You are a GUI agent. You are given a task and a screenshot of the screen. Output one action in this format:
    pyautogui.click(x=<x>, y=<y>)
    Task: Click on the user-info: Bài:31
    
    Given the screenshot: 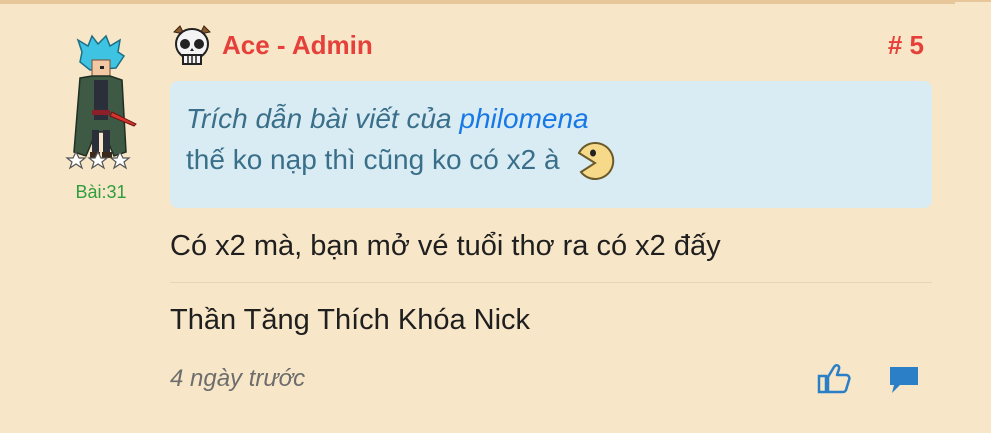 What is the action you would take?
    pyautogui.click(x=101, y=118)
    